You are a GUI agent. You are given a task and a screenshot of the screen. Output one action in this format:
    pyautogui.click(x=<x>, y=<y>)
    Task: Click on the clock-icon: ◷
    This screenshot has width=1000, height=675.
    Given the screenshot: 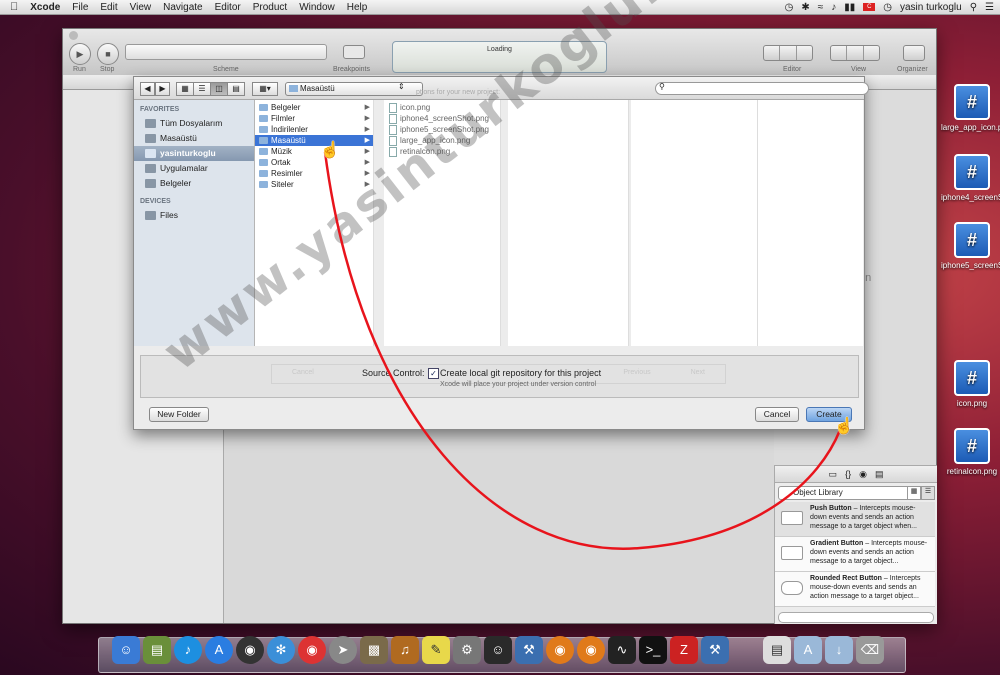 What is the action you would take?
    pyautogui.click(x=887, y=7)
    